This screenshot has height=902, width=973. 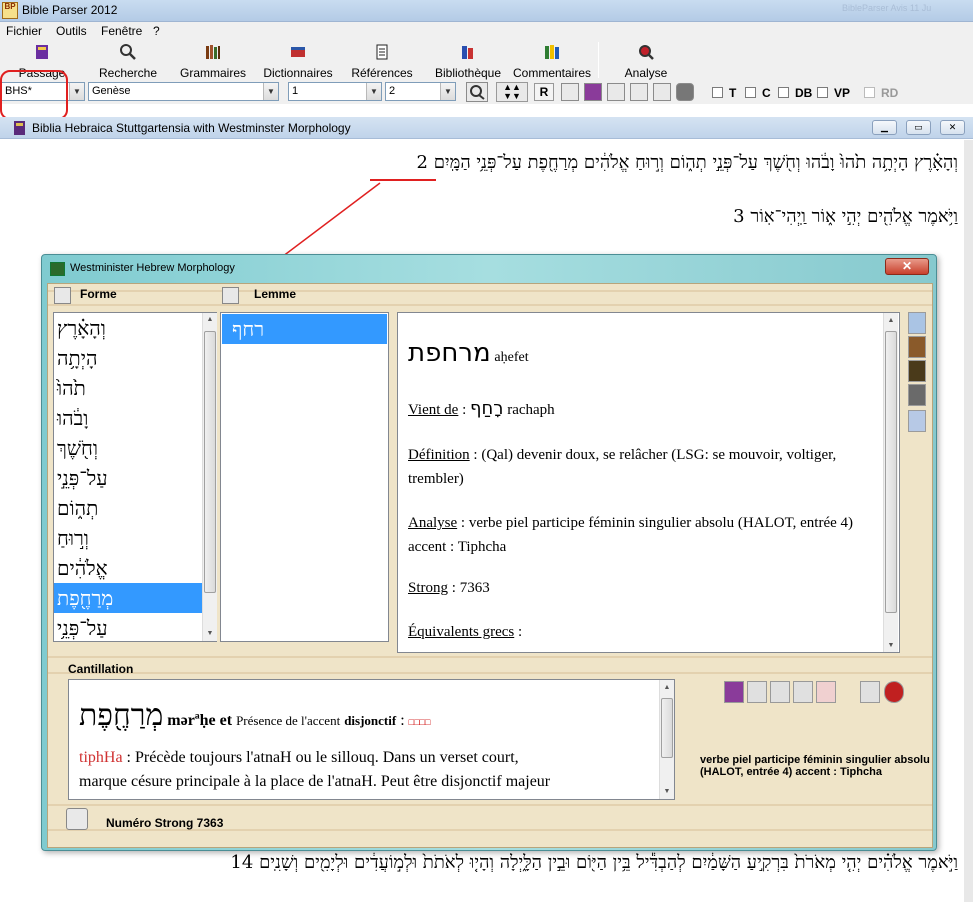 What do you see at coordinates (183, 91) in the screenshot?
I see `book-select: Genèse ▼` at bounding box center [183, 91].